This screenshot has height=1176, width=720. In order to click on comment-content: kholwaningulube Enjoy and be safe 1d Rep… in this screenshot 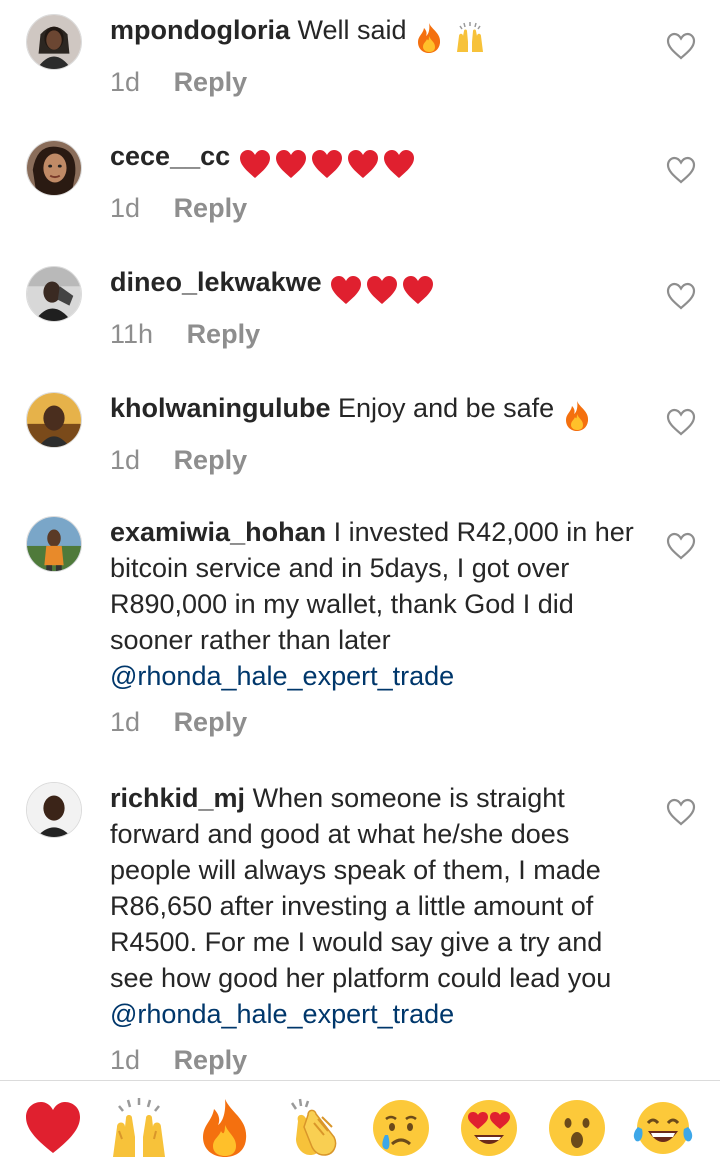, I will do `click(380, 433)`.